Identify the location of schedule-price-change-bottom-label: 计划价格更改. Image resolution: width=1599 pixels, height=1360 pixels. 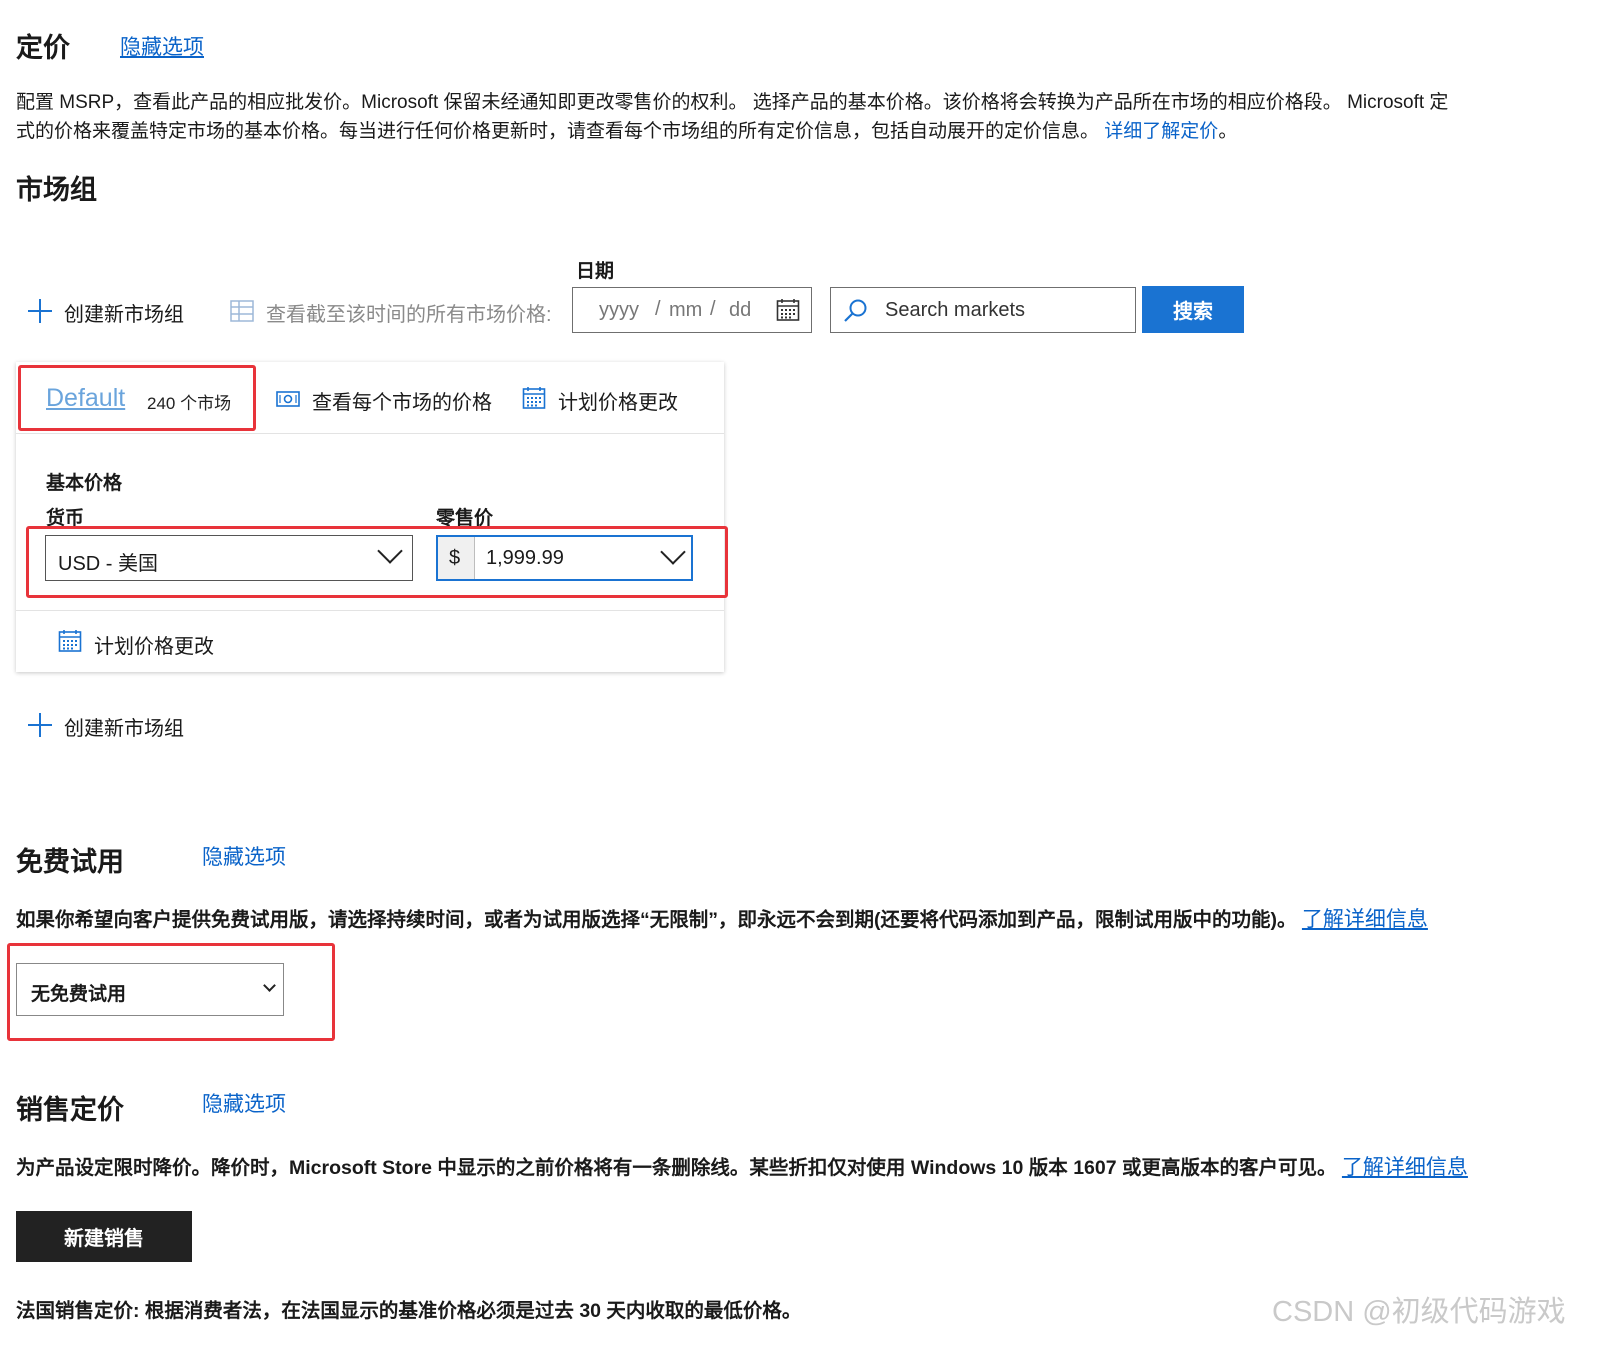
(154, 647).